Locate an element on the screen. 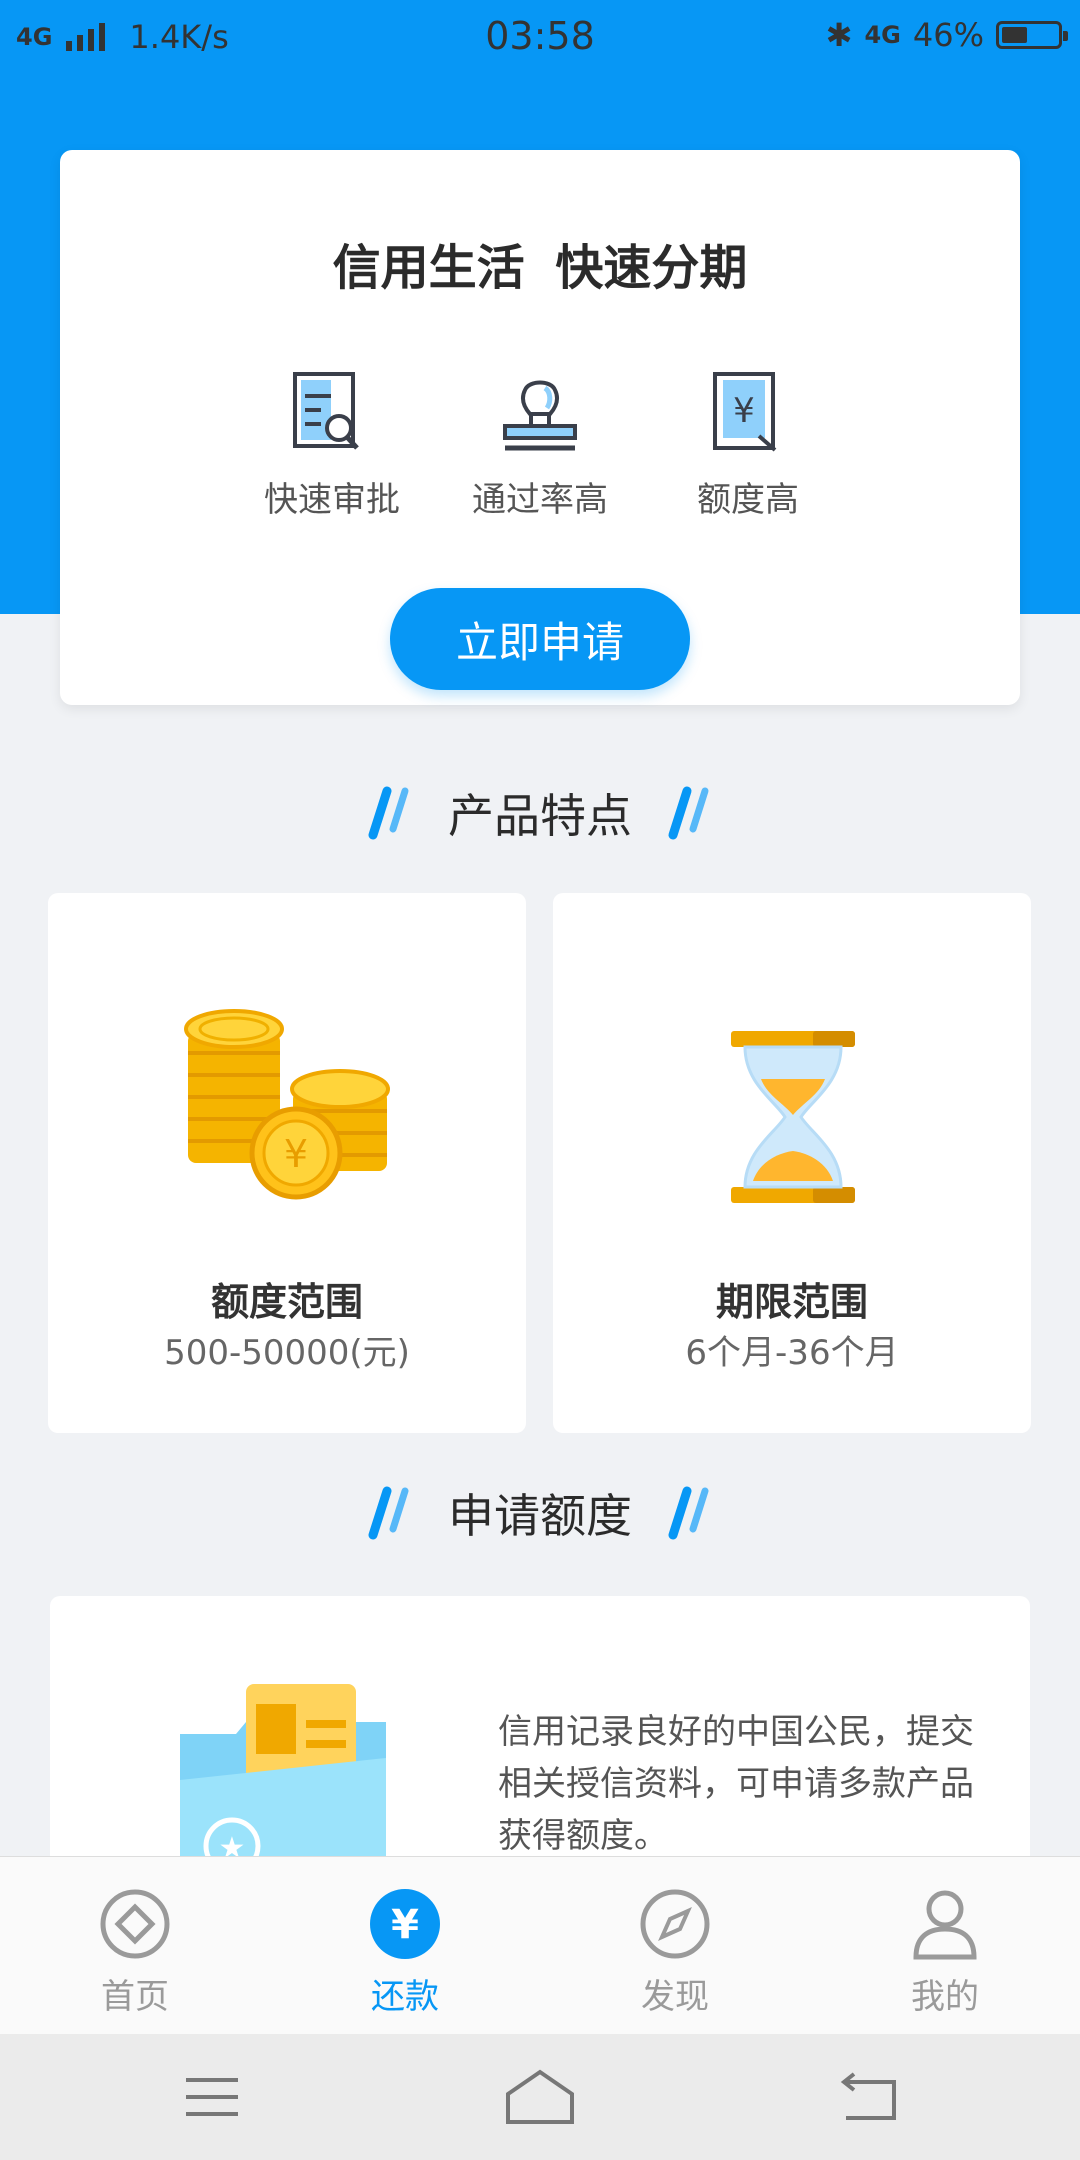  tab-label: 首页 is located at coordinates (135, 1997).